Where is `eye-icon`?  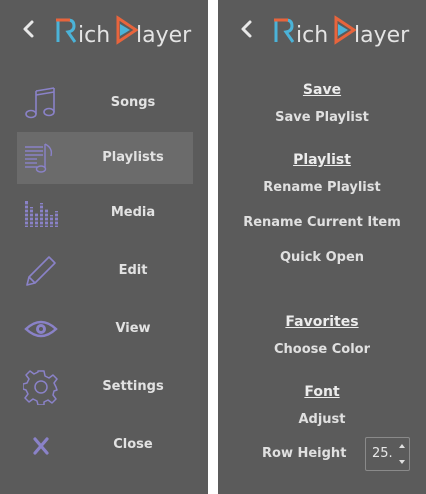
eye-icon is located at coordinates (41, 329).